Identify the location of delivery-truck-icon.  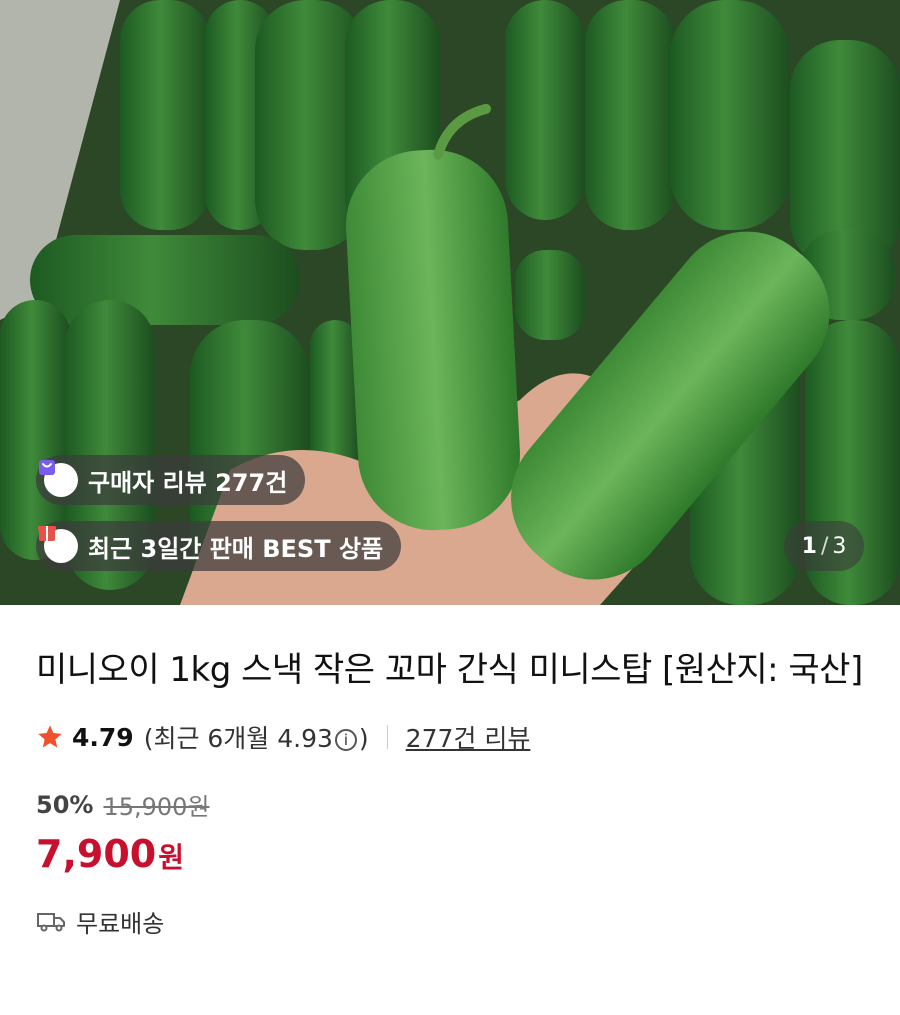
(51, 921).